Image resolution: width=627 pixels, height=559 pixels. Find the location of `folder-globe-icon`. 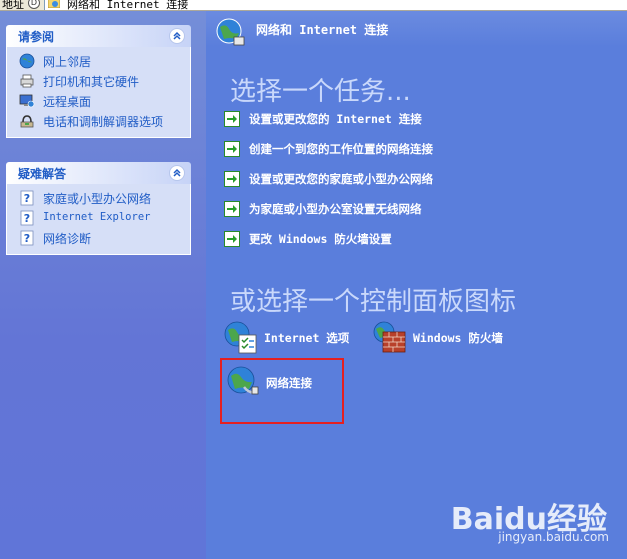

folder-globe-icon is located at coordinates (54, 4).